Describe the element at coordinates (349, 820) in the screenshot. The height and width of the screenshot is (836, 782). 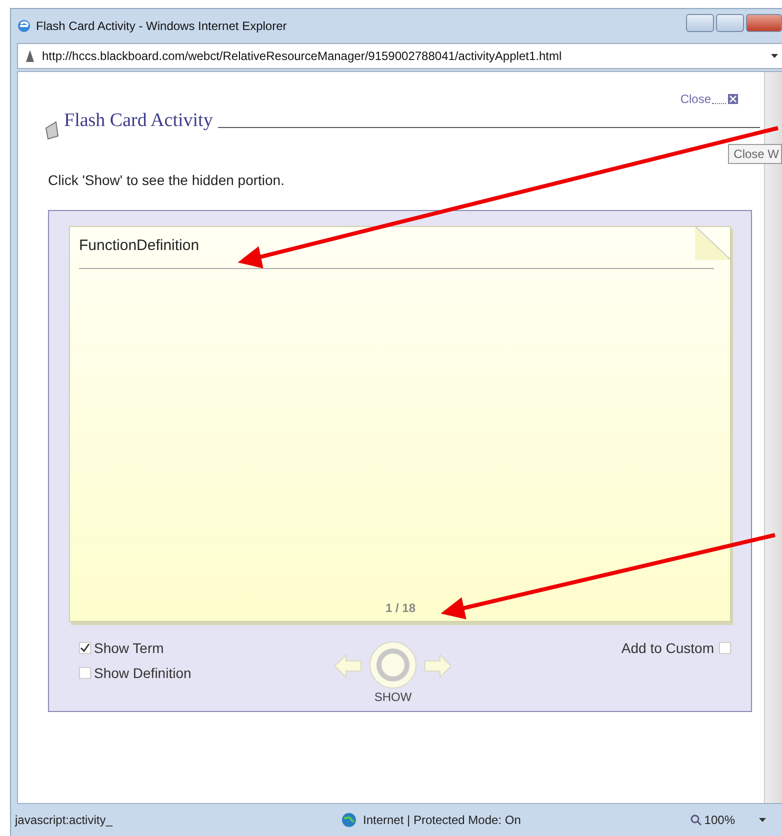
I see `globe-icon` at that location.